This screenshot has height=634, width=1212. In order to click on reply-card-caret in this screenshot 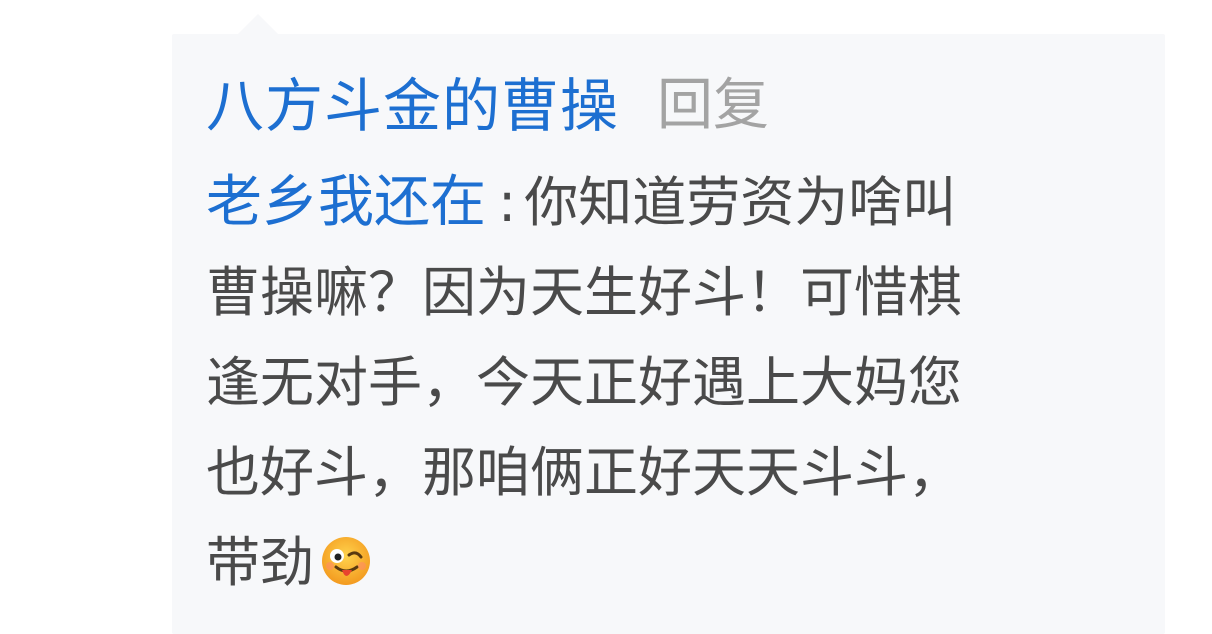, I will do `click(258, 24)`.